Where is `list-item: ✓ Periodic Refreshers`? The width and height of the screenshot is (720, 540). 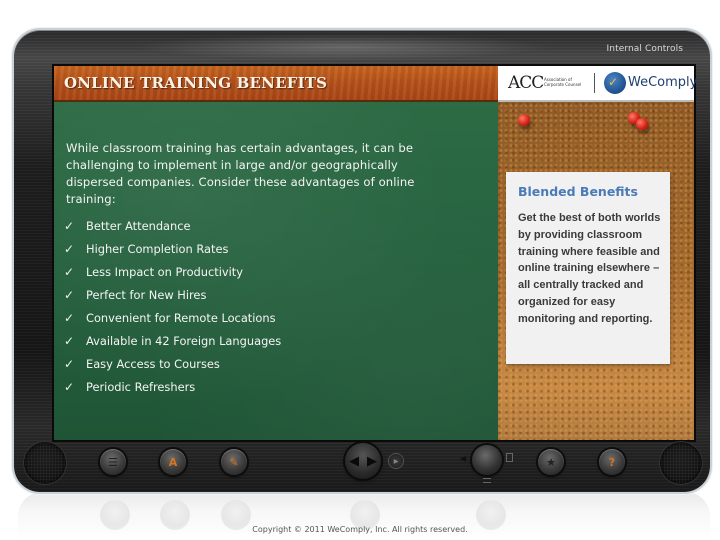 list-item: ✓ Periodic Refreshers is located at coordinates (172, 386).